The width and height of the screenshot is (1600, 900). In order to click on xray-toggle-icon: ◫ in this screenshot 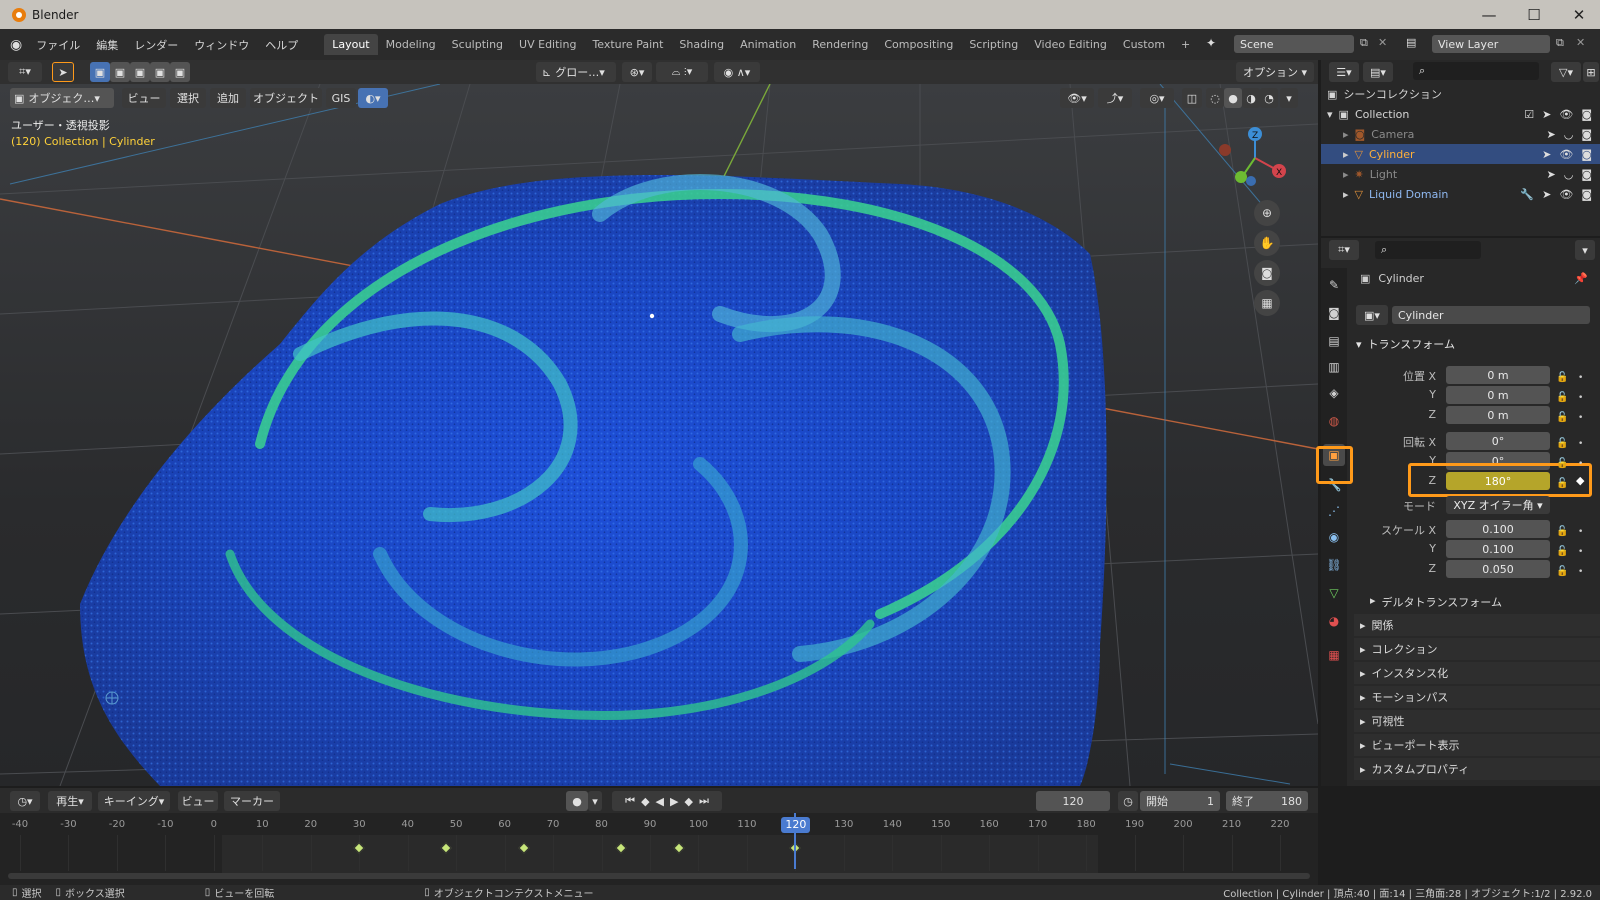, I will do `click(1192, 98)`.